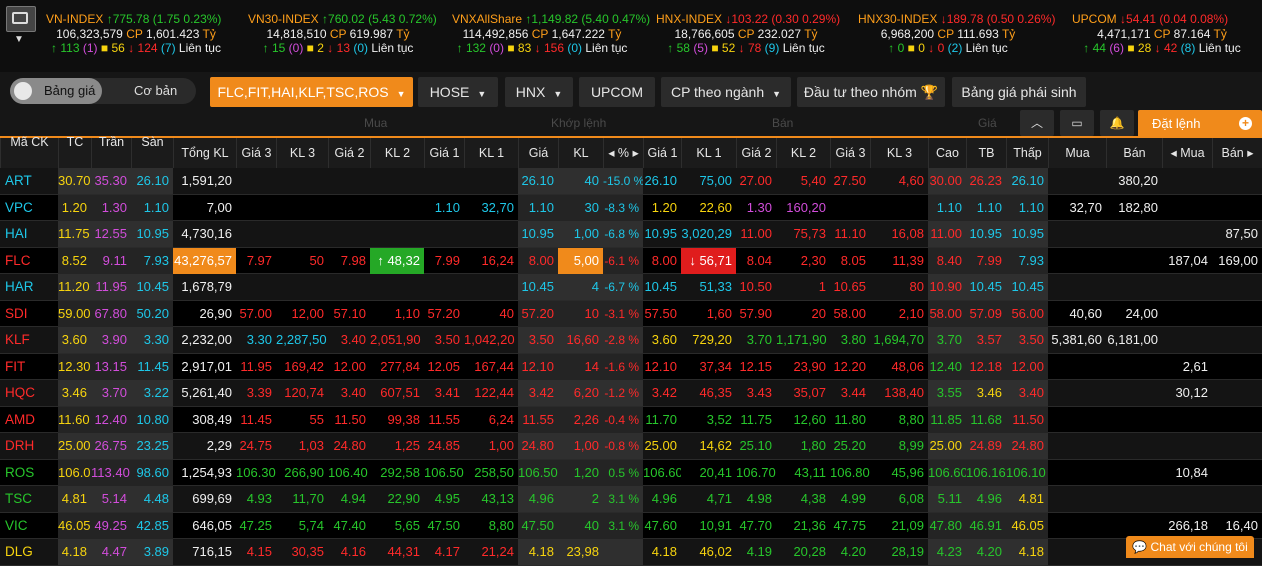  Describe the element at coordinates (256, 153) in the screenshot. I see `column-header-b3p: Giá 3` at that location.